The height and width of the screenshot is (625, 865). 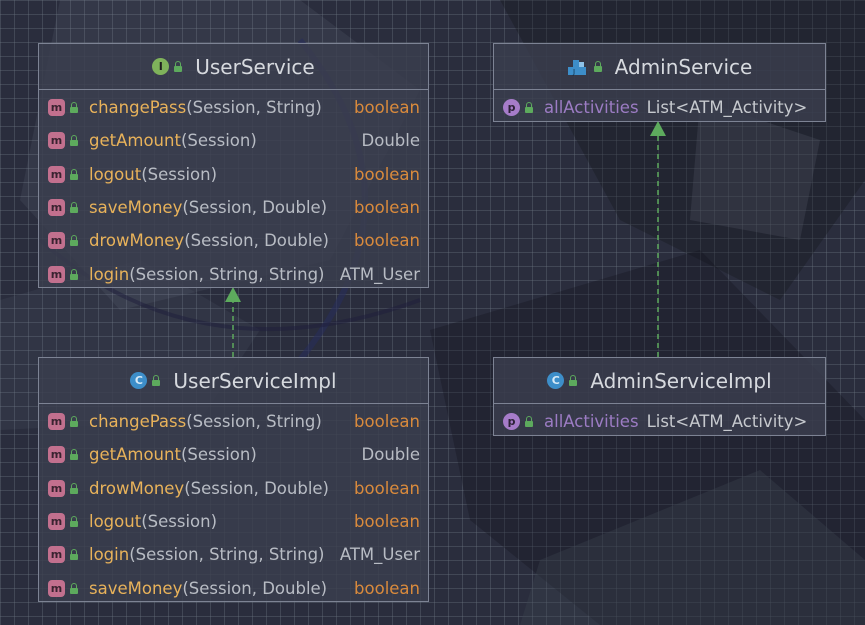 What do you see at coordinates (659, 381) in the screenshot?
I see `node-header: C AdminServiceImpl` at bounding box center [659, 381].